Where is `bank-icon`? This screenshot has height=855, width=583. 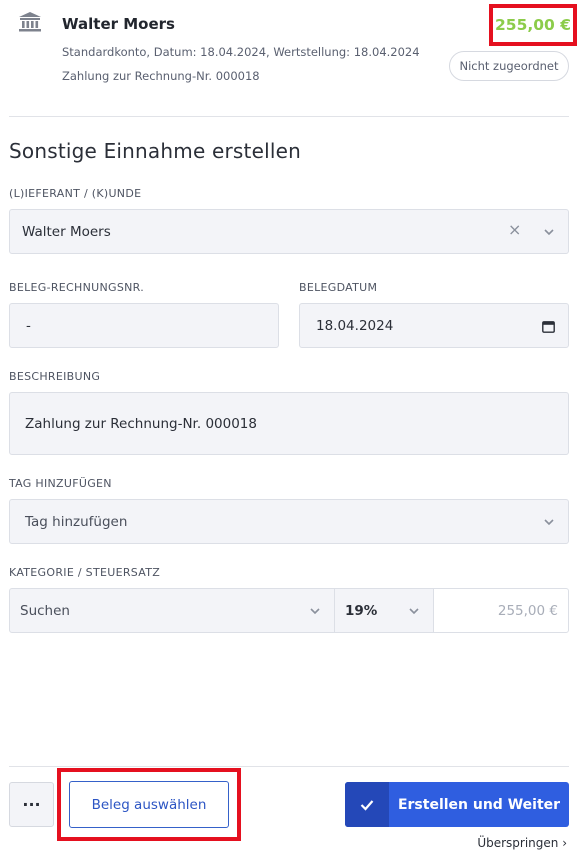 bank-icon is located at coordinates (30, 22).